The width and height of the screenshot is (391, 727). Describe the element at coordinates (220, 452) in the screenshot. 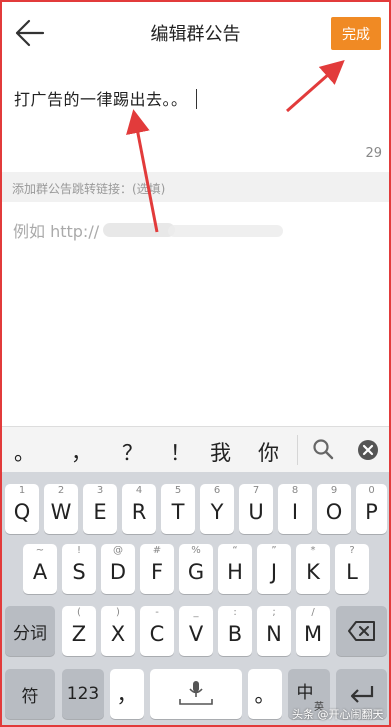

I see `candidate-item: 我` at that location.